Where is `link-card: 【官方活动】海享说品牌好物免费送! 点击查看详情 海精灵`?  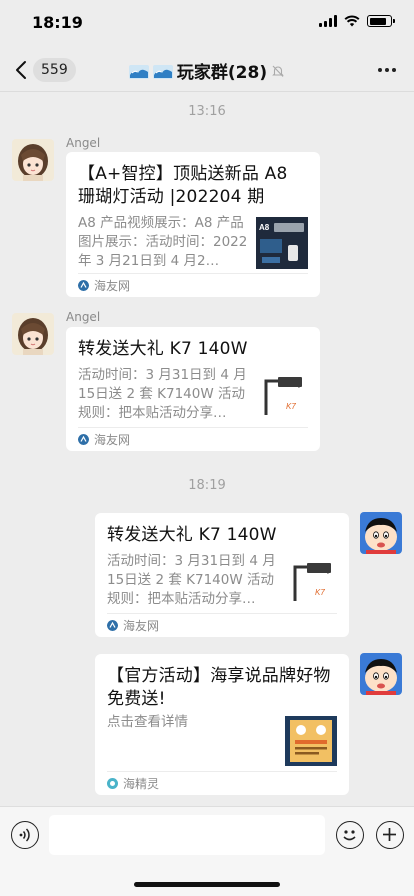
link-card: 【官方活动】海享说品牌好物免费送! 点击查看详情 海精灵 is located at coordinates (222, 724).